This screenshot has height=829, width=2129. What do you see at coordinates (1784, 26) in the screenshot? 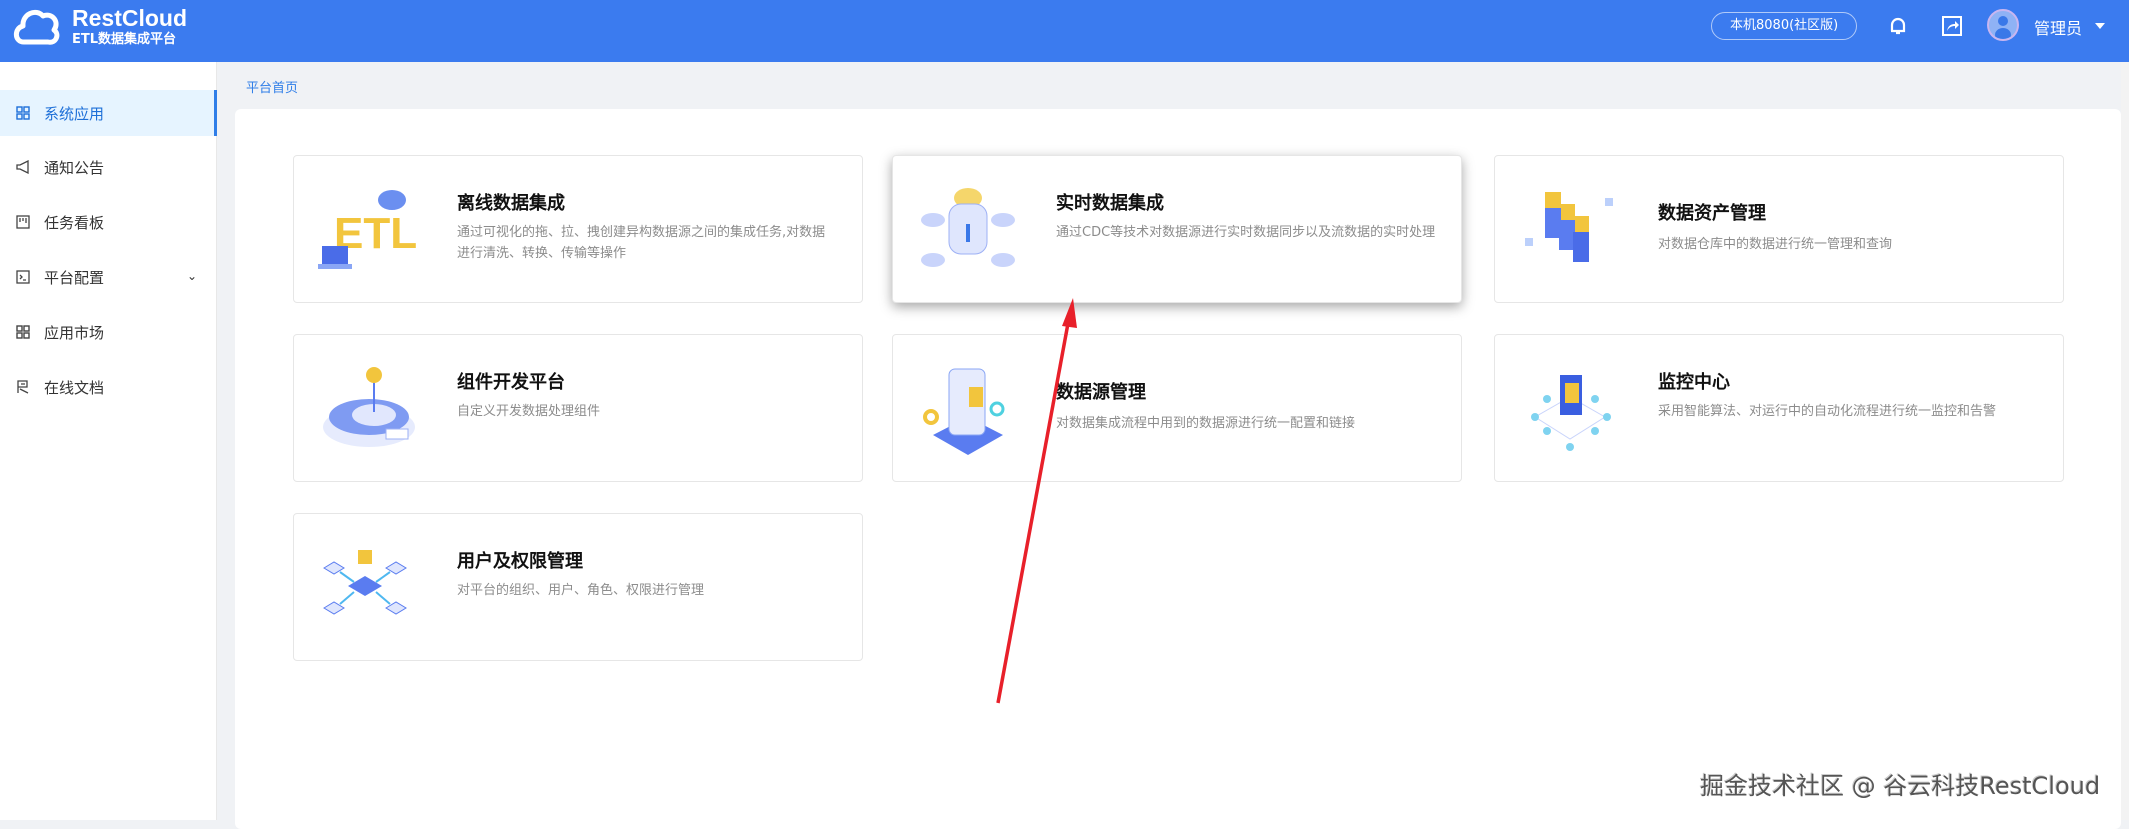
I see `environment-badge: 本机8080(社区版)` at bounding box center [1784, 26].